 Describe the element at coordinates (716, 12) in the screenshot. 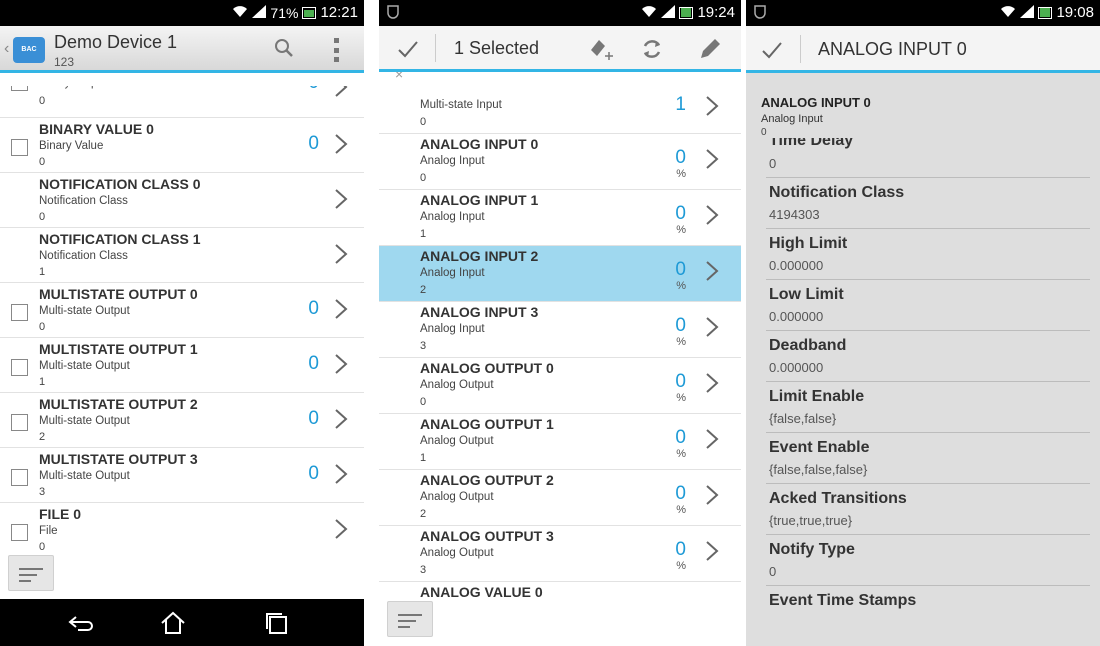

I see `clock: 19:24` at that location.